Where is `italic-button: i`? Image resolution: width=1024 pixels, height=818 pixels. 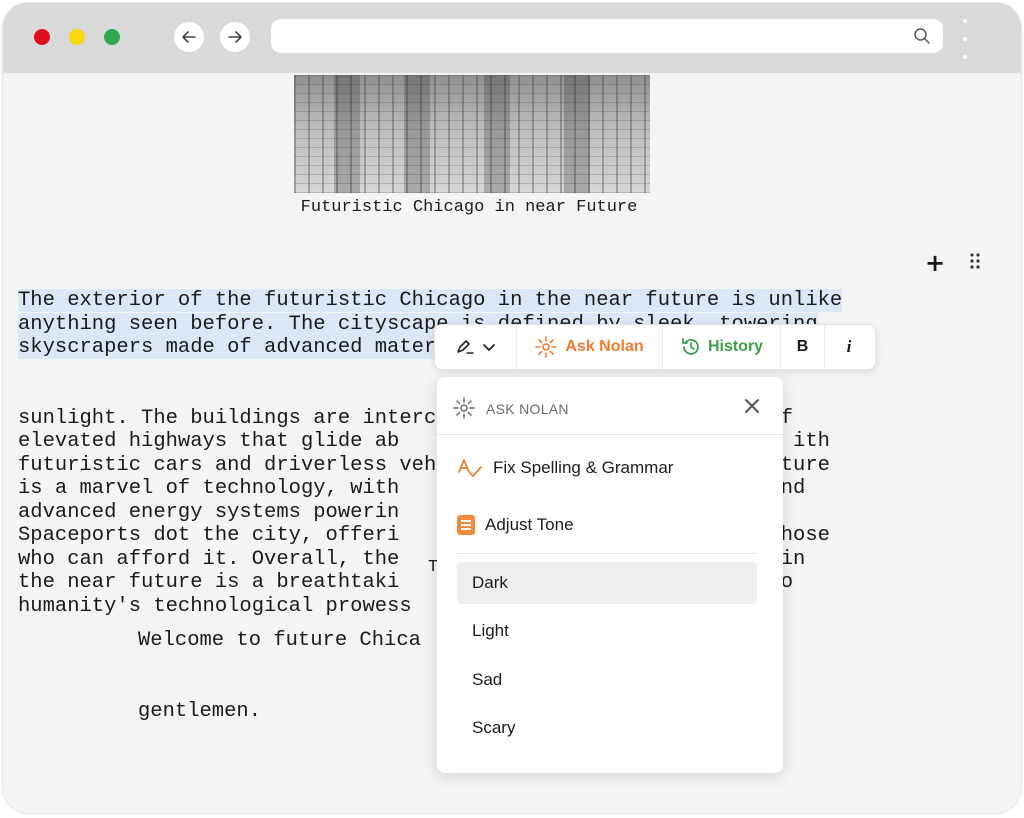 italic-button: i is located at coordinates (849, 347).